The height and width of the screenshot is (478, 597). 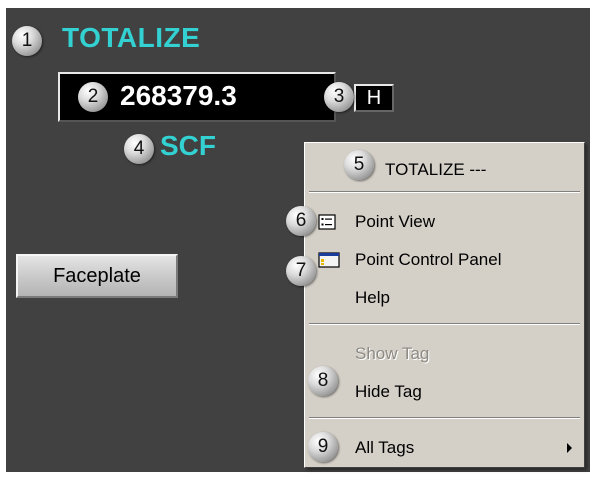 What do you see at coordinates (97, 276) in the screenshot?
I see `faceplate-button: Faceplate` at bounding box center [97, 276].